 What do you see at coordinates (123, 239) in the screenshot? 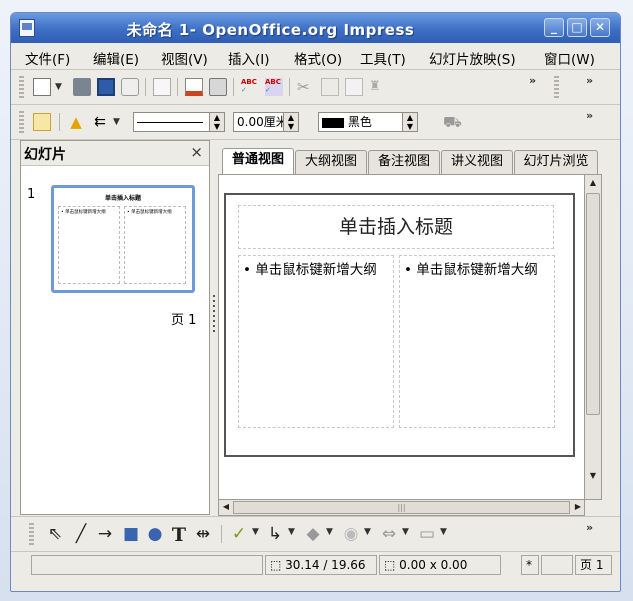
I see `slide-thumbnail: 单击插入标题 • 单击鼠标键新增大纲 • 单击鼠标键新增大纲` at bounding box center [123, 239].